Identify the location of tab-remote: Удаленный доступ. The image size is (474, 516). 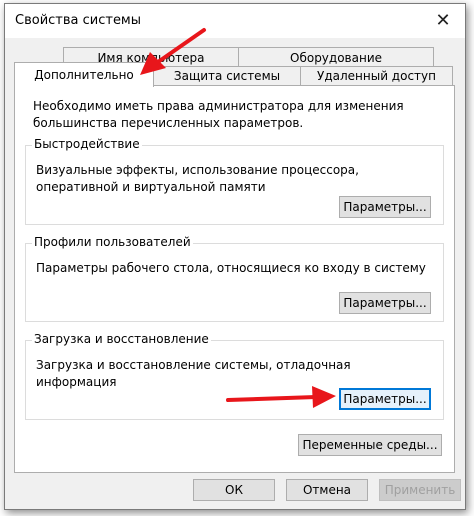
(376, 75).